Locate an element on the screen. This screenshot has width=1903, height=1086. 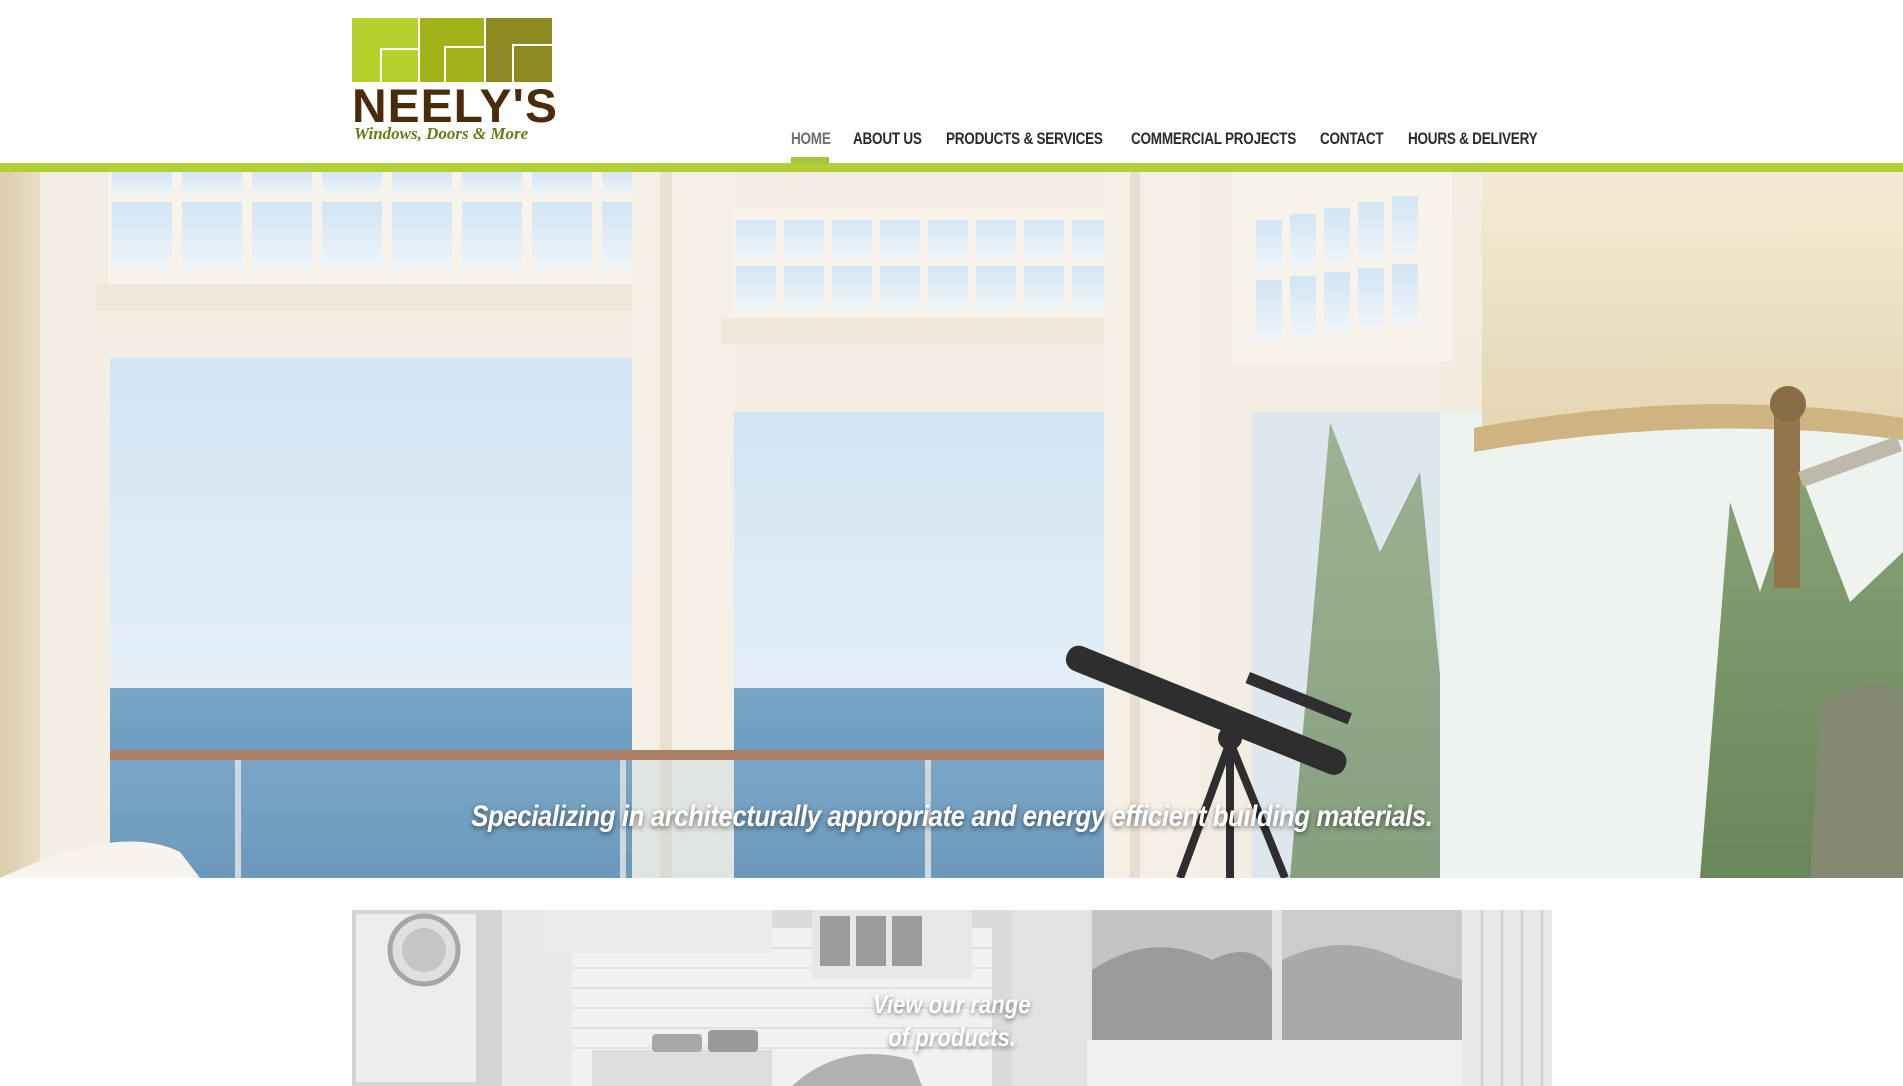
site-logo: NEELY'S Windows, Doors & More is located at coordinates (454, 81).